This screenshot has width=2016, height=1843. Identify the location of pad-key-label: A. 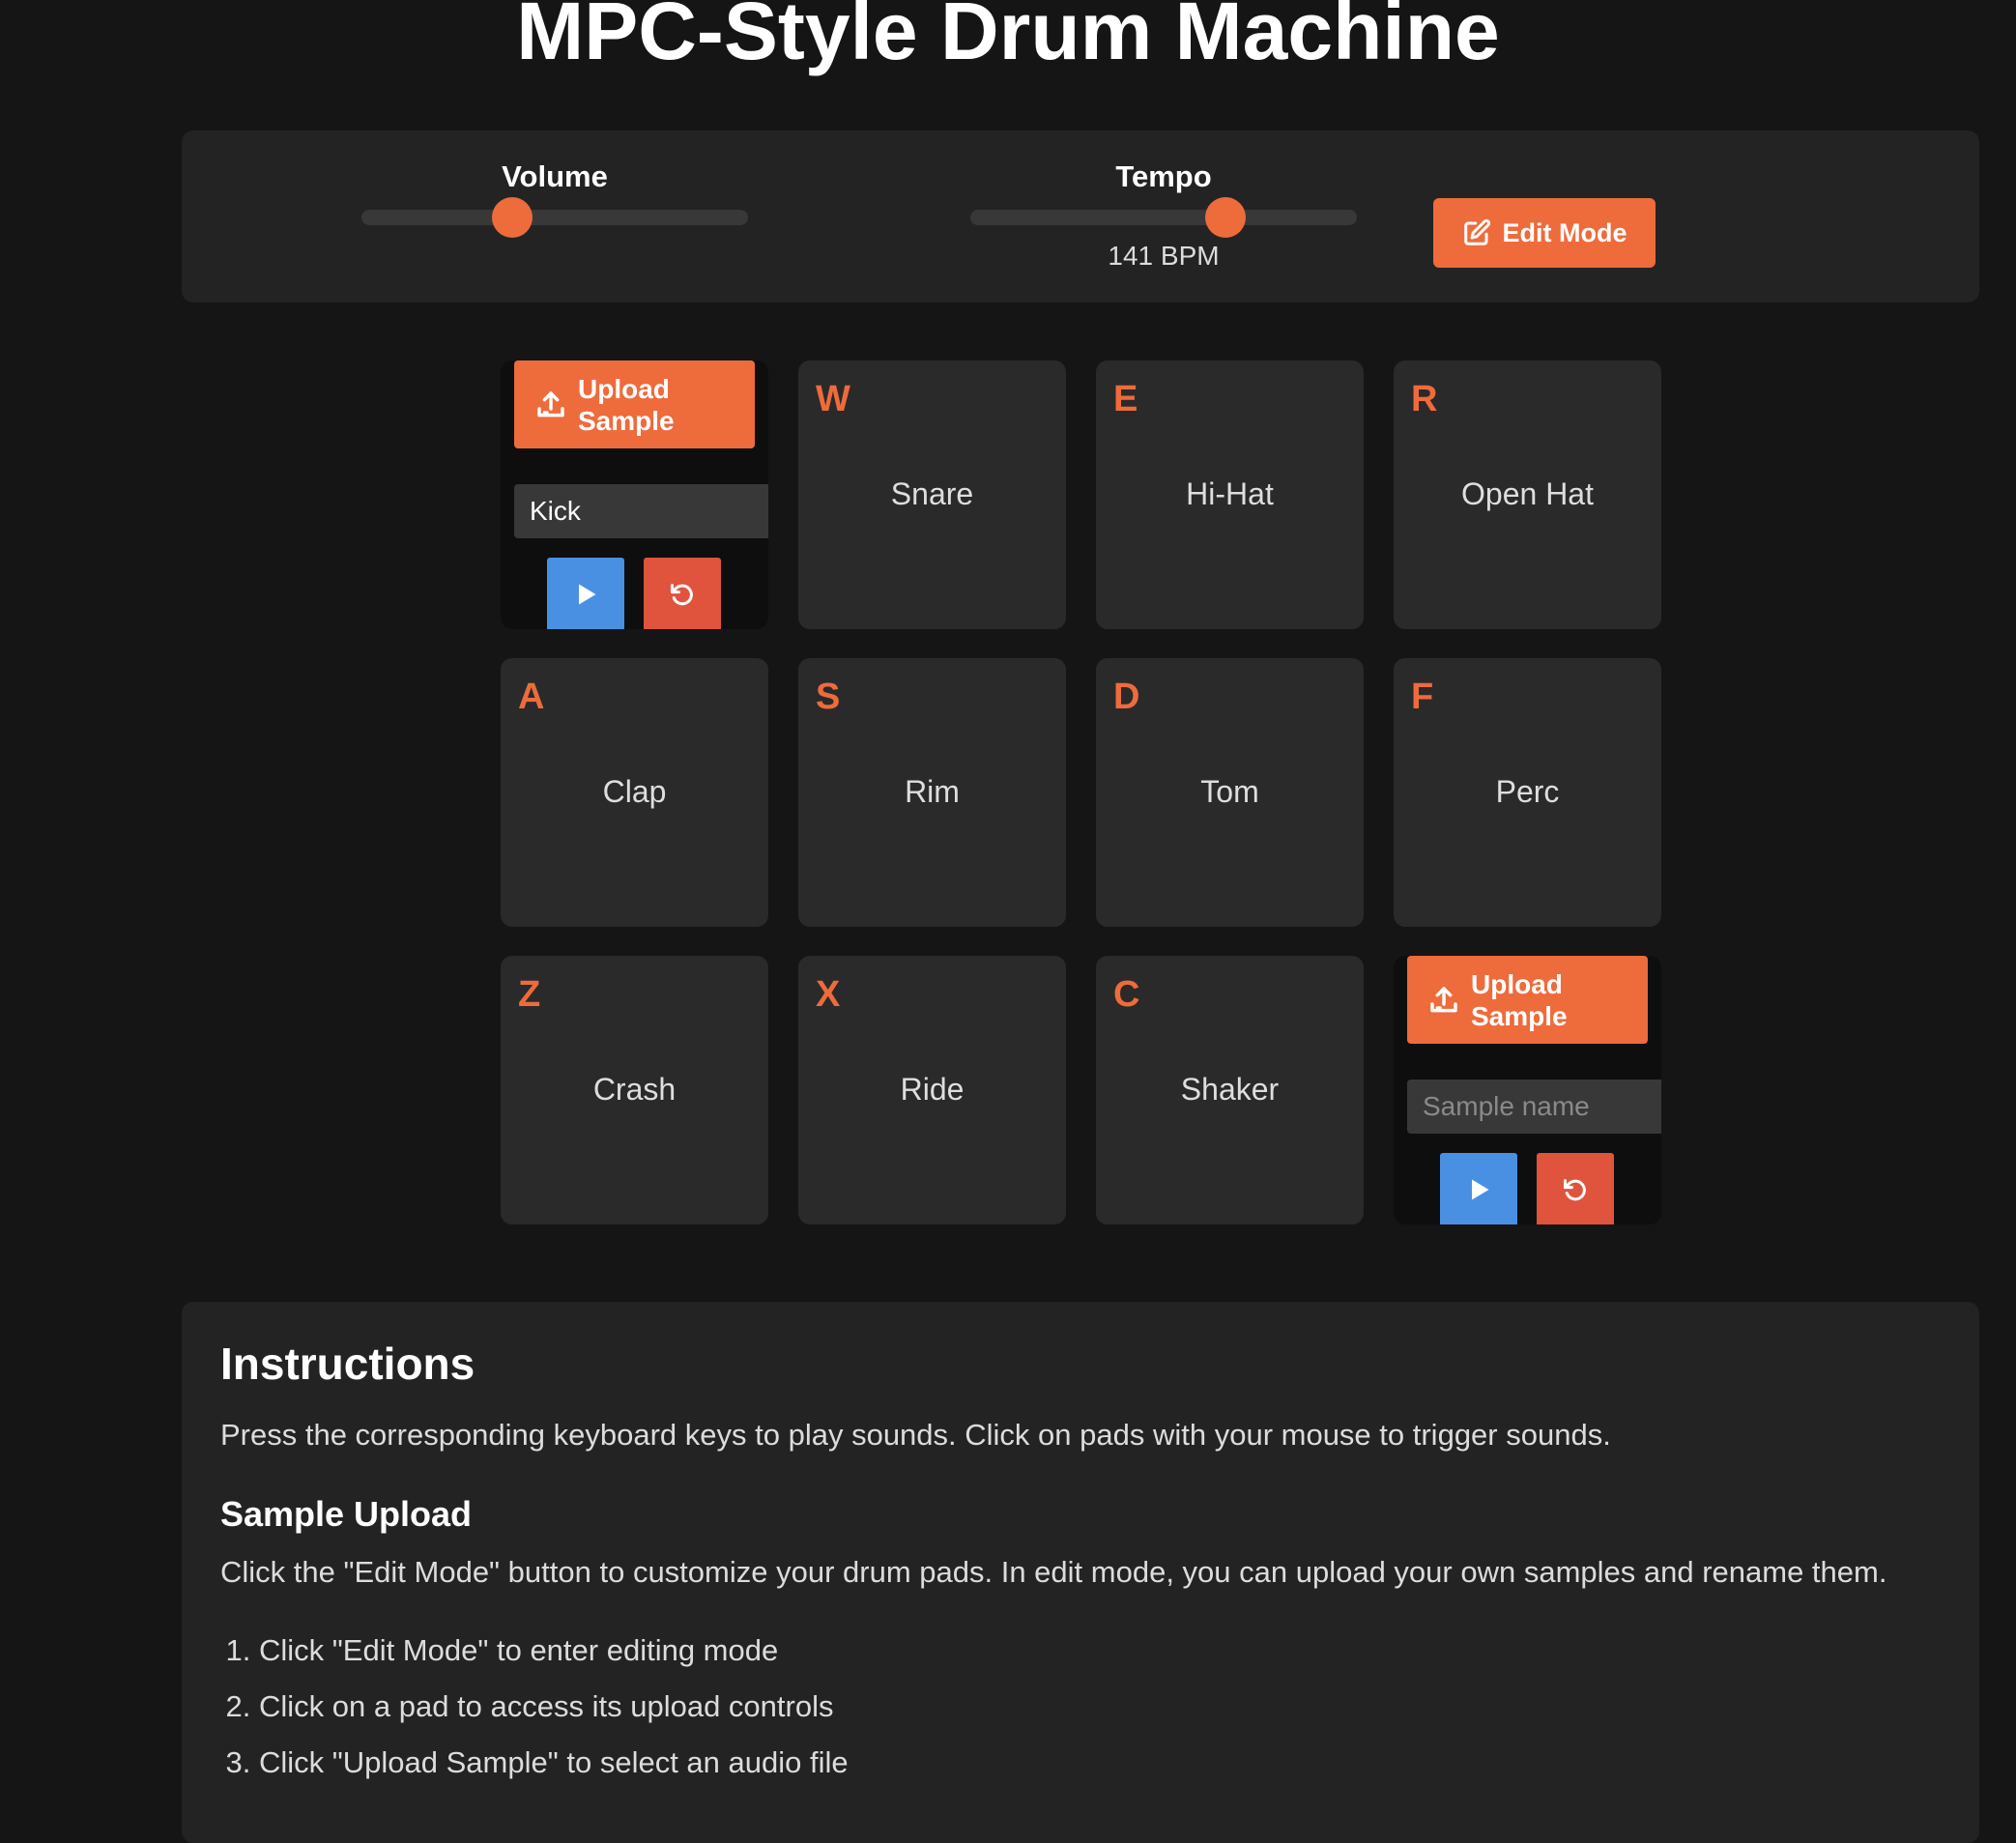
(532, 697).